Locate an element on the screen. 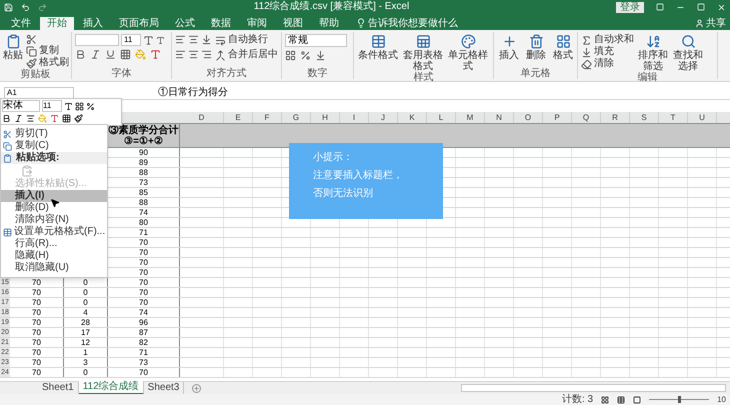 This screenshot has height=405, width=730. column-header: H is located at coordinates (325, 117).